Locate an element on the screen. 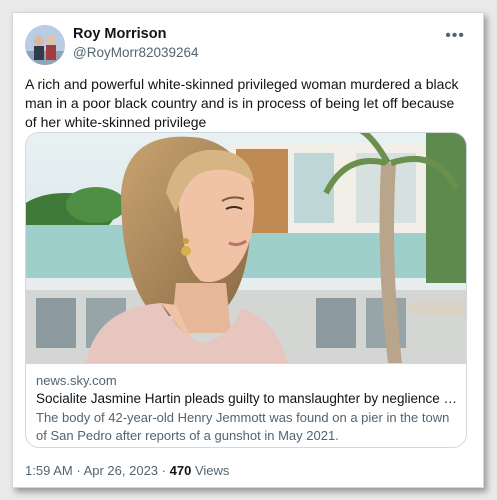 The height and width of the screenshot is (500, 497). link-domain: news.sky.com is located at coordinates (76, 380).